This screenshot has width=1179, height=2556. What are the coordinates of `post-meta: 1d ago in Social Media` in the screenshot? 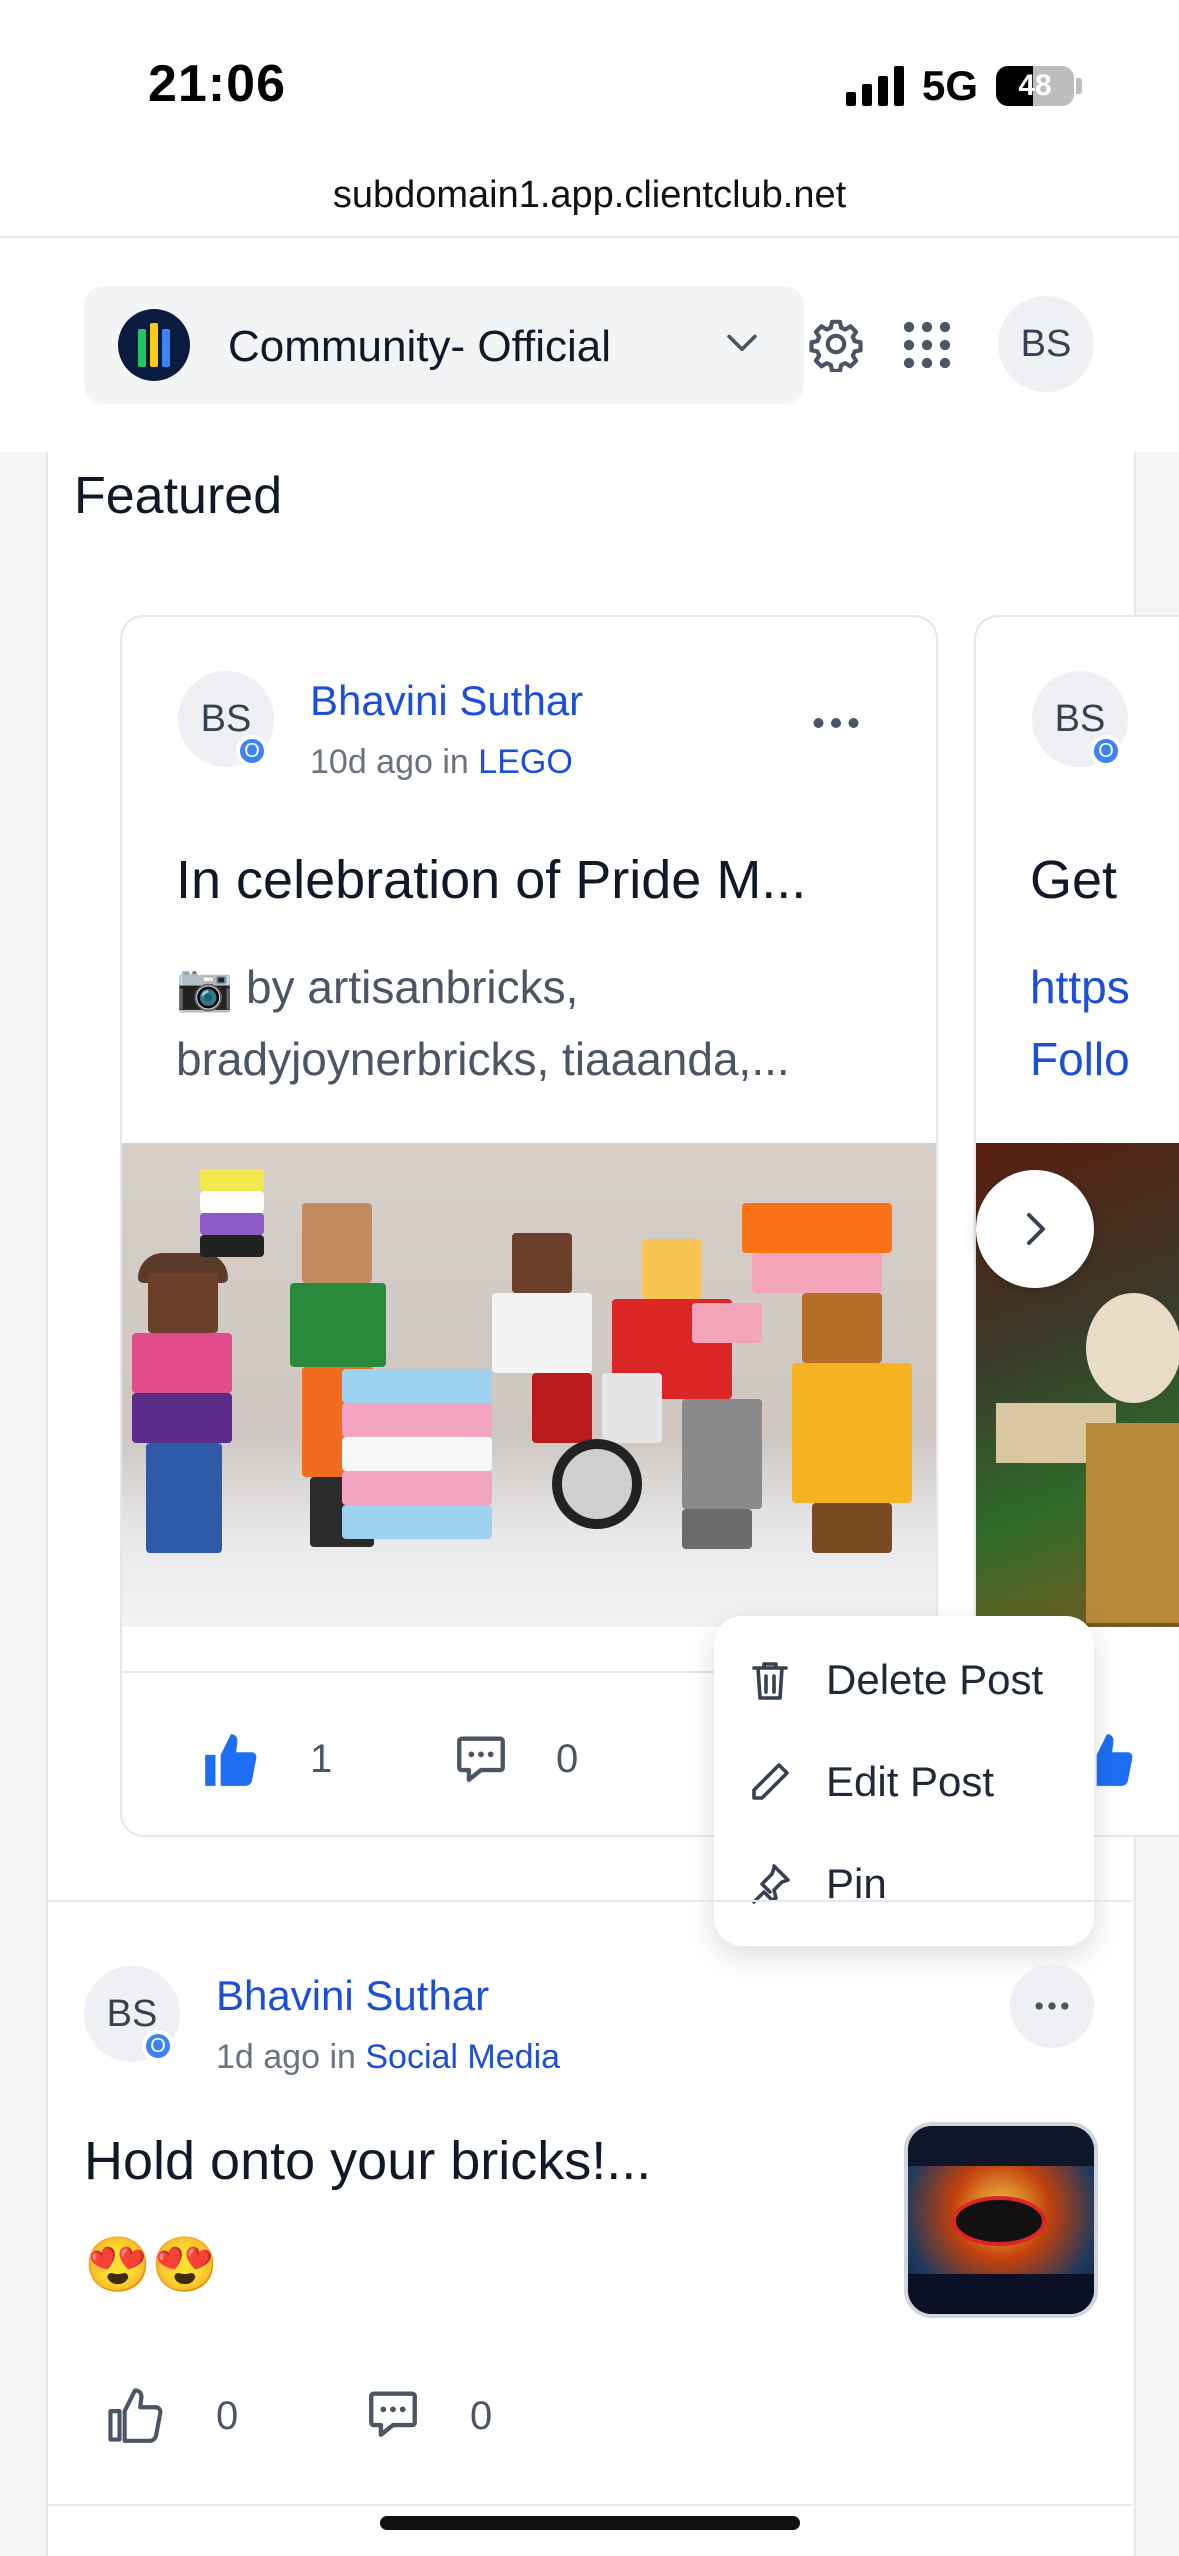 It's located at (388, 2057).